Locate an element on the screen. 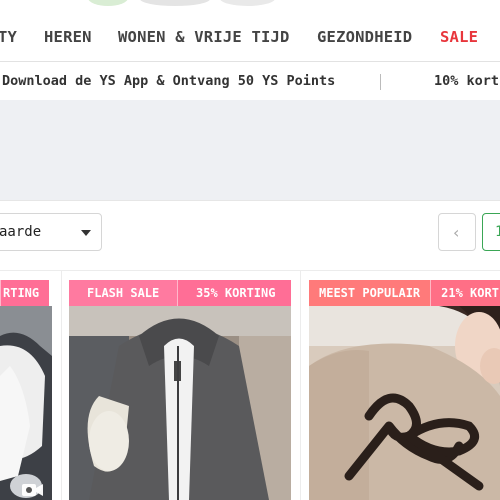 Image resolution: width=500 pixels, height=500 pixels. product-card: RTING is located at coordinates (26, 390).